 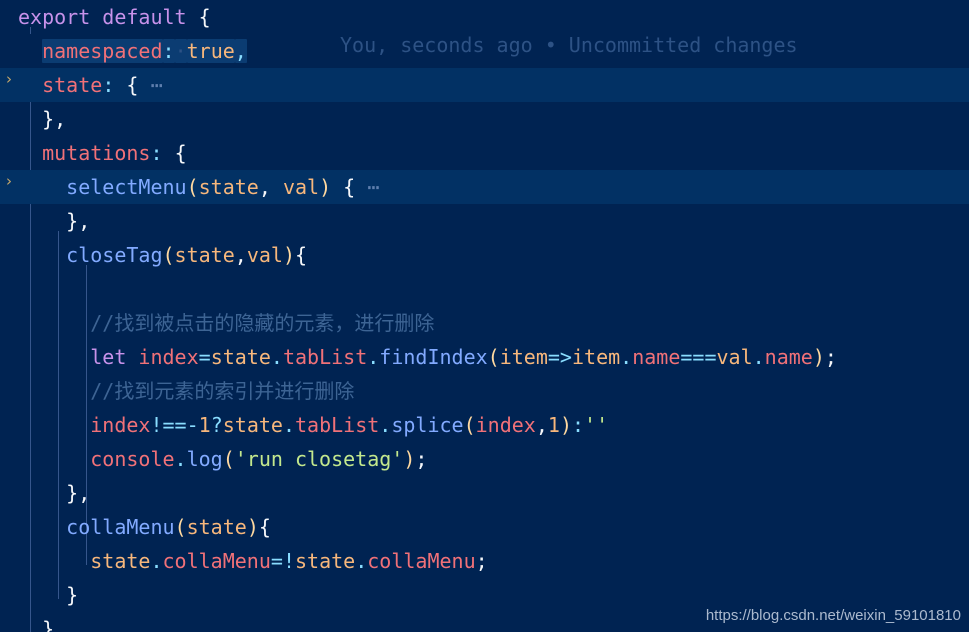 I want to click on code-token: 'run closetag', so click(x=319, y=459).